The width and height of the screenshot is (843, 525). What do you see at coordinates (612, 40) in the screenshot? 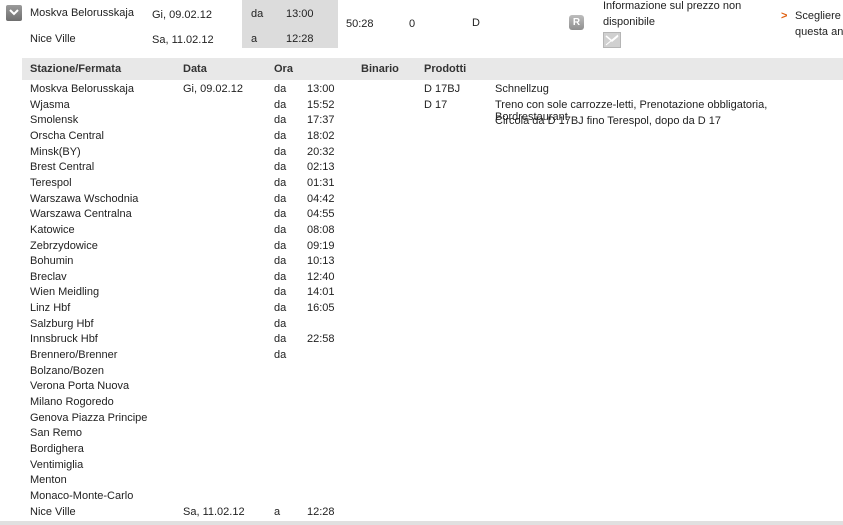
I see `mail-icon` at bounding box center [612, 40].